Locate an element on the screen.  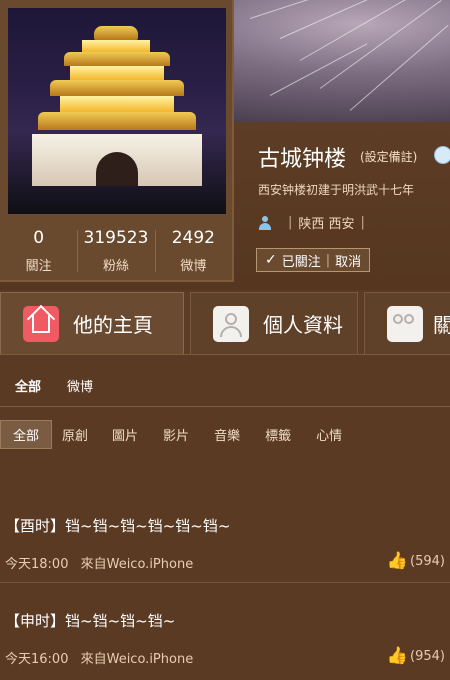
stat-label: 微博 is located at coordinates (193, 266).